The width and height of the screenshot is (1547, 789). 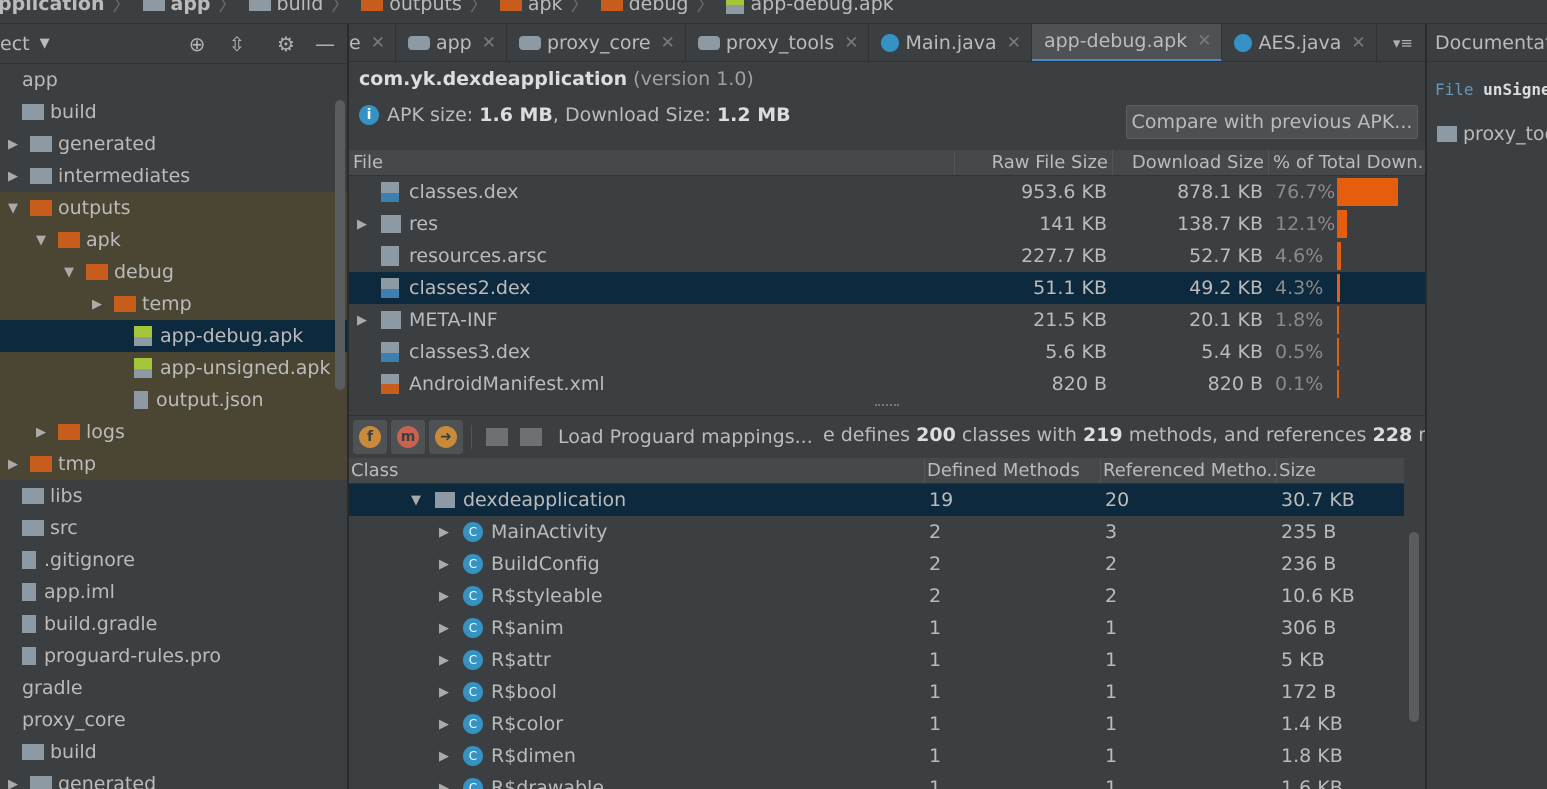 I want to click on table-row: ▶ C R$anim 1 1 306 B, so click(x=876, y=628).